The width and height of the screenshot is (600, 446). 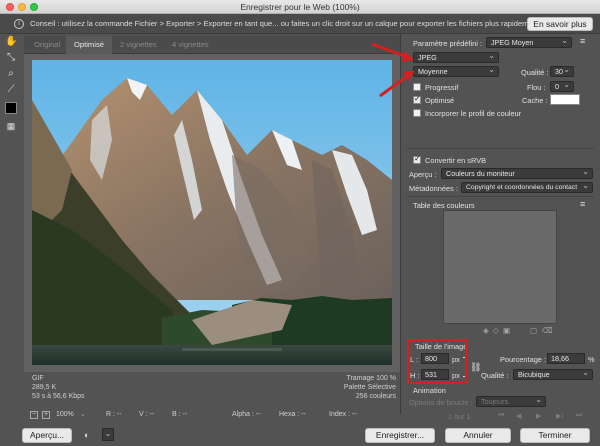 What do you see at coordinates (456, 57) in the screenshot?
I see `file-format-select: JPEG` at bounding box center [456, 57].